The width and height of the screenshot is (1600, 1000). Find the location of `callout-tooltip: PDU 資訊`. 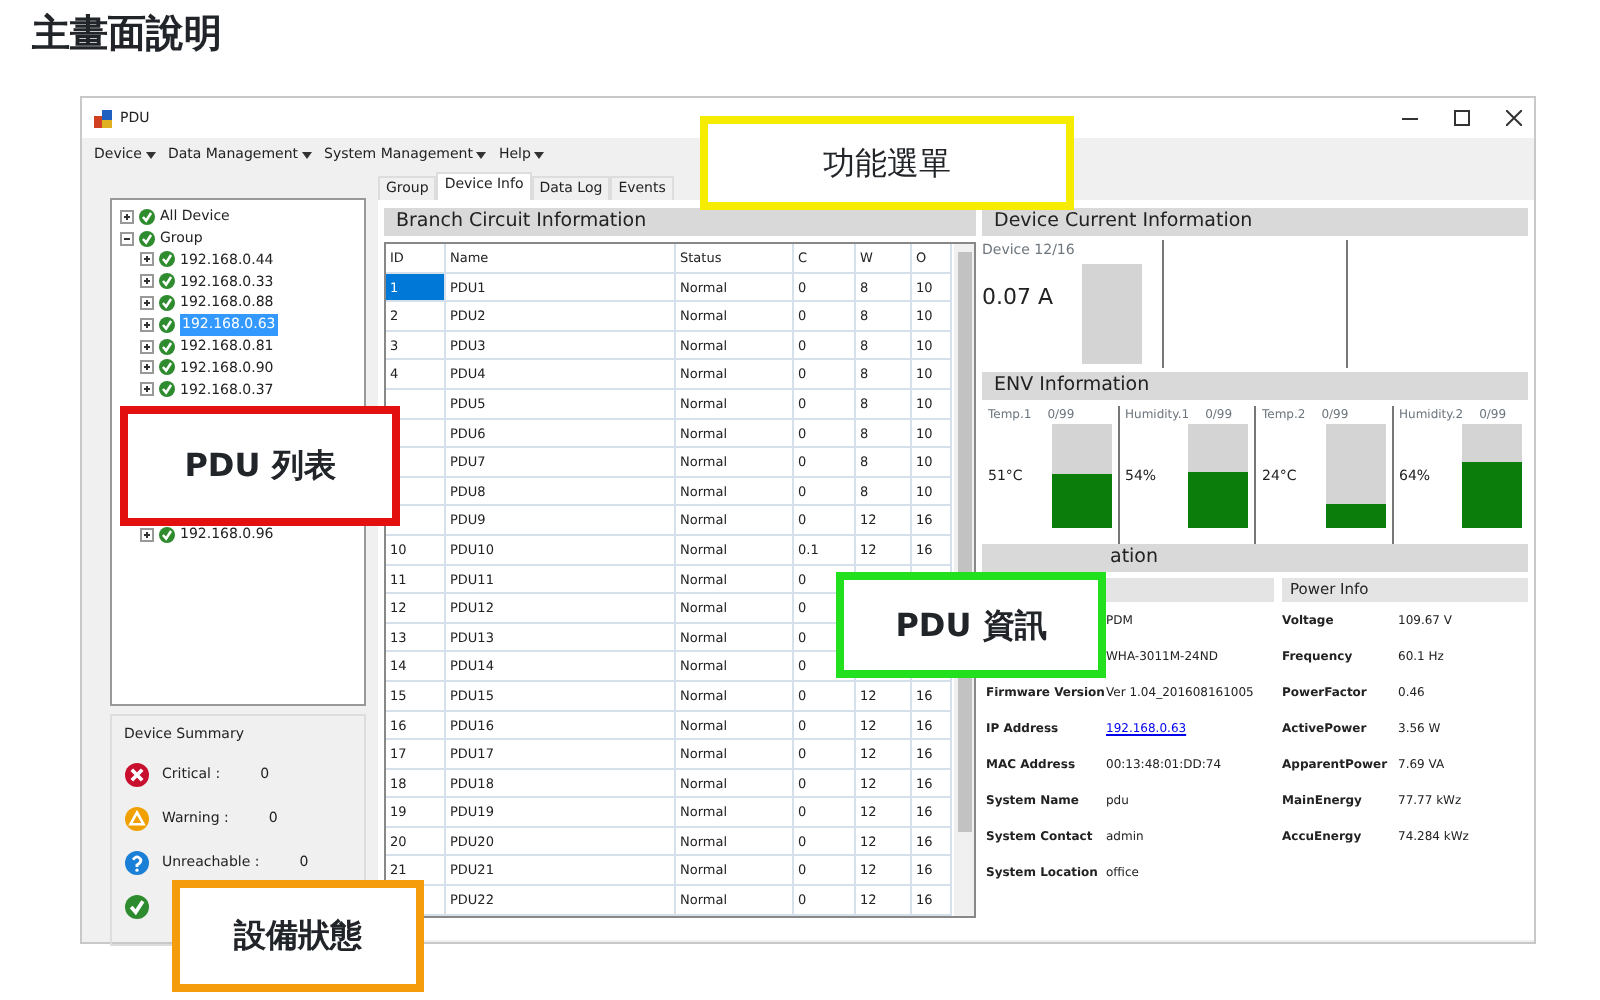

callout-tooltip: PDU 資訊 is located at coordinates (971, 625).